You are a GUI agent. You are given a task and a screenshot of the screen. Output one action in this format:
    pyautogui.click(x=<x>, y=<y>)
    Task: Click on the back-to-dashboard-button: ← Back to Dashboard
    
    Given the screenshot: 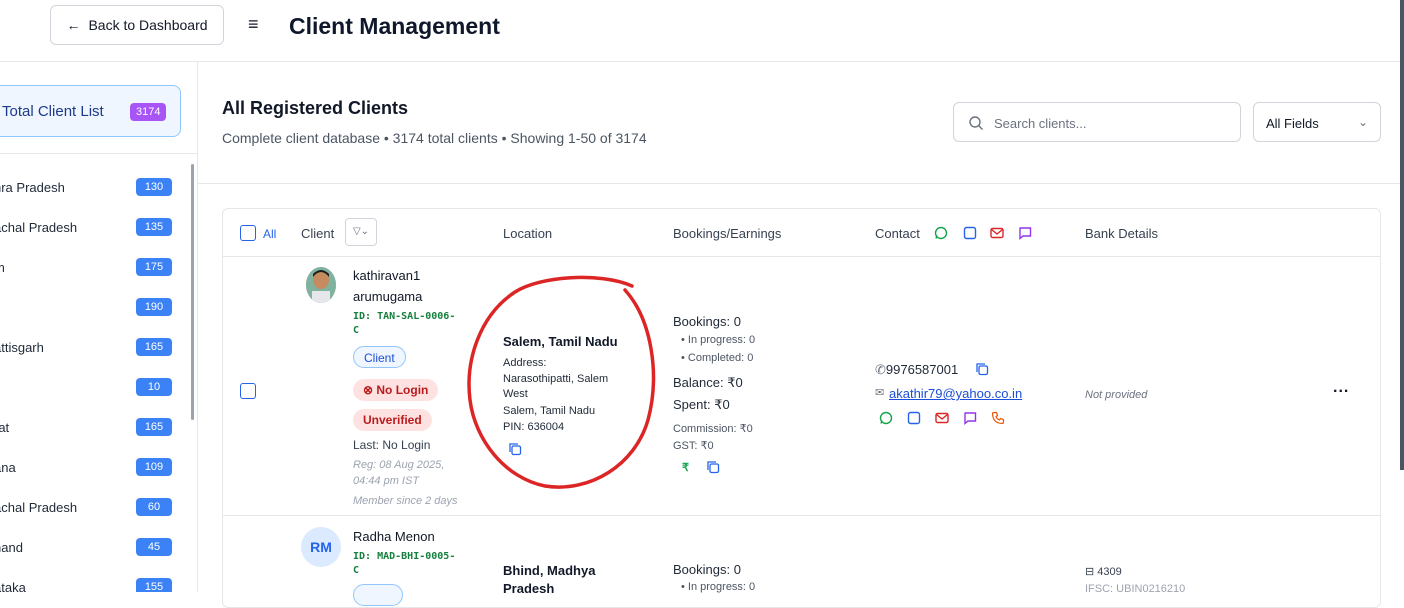 What is the action you would take?
    pyautogui.click(x=137, y=25)
    